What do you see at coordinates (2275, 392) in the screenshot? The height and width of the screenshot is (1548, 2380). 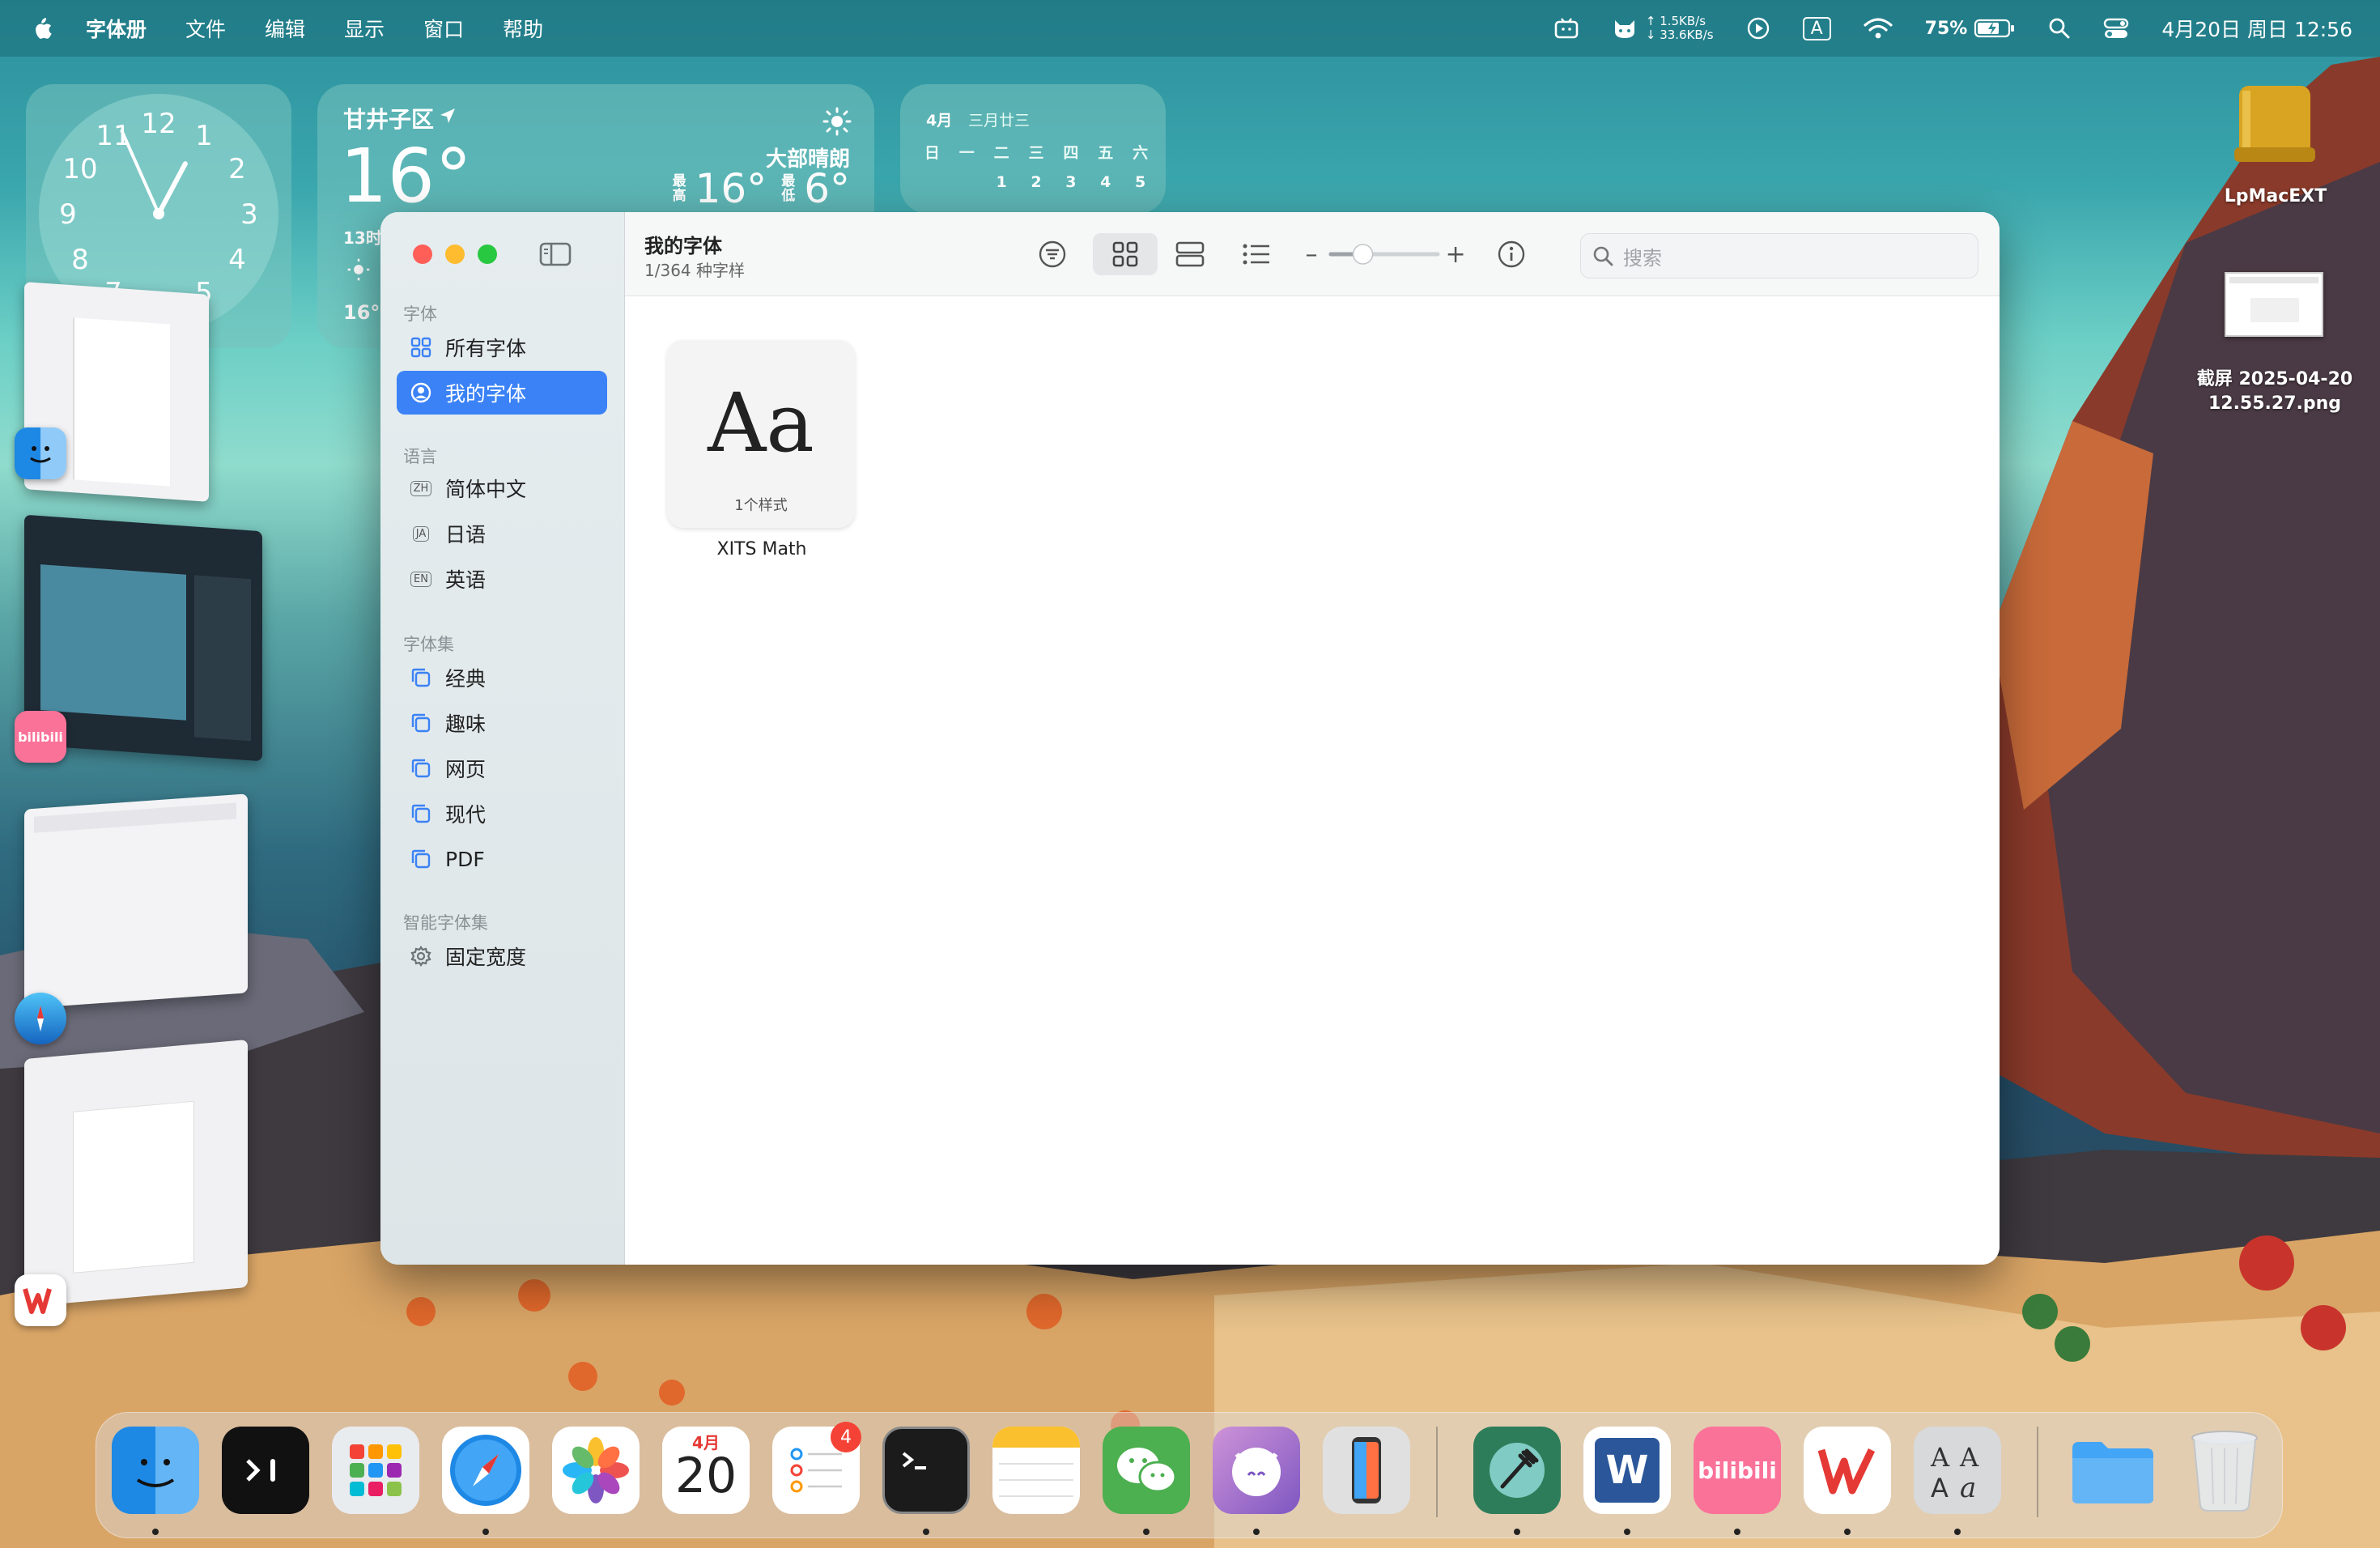 I see `screenshot-file-label: 截屏 2025-04-20 12.55.27.png` at bounding box center [2275, 392].